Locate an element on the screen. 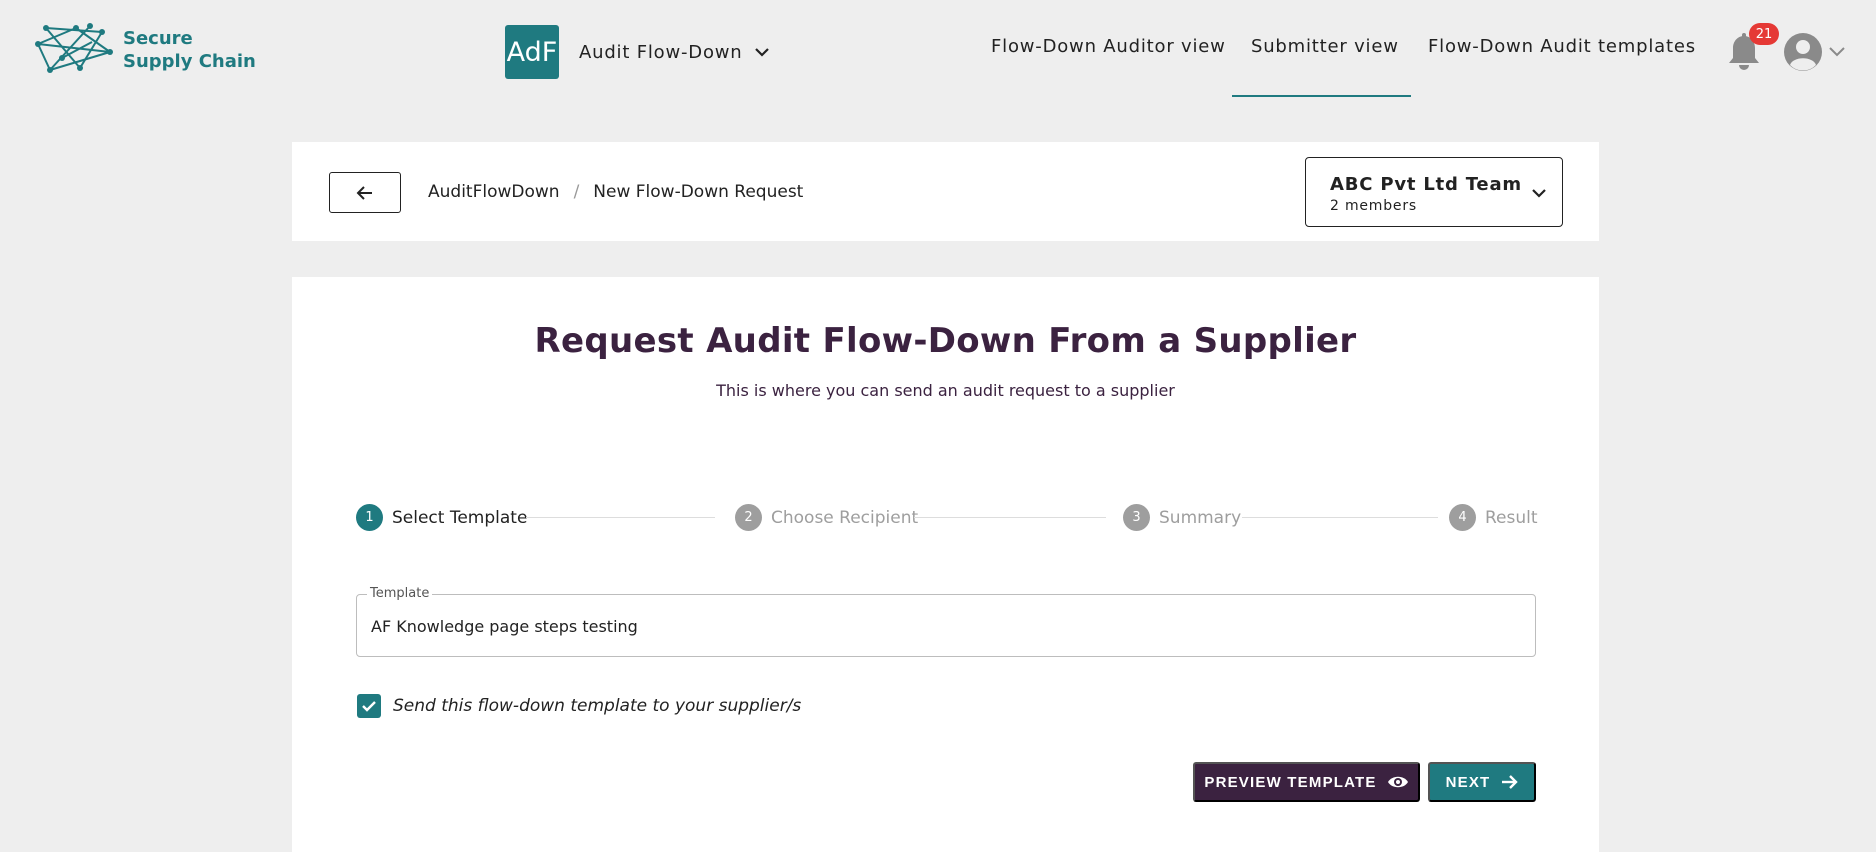 This screenshot has height=852, width=1876. page-title: Request Audit Flow-Down From a Supplier is located at coordinates (945, 341).